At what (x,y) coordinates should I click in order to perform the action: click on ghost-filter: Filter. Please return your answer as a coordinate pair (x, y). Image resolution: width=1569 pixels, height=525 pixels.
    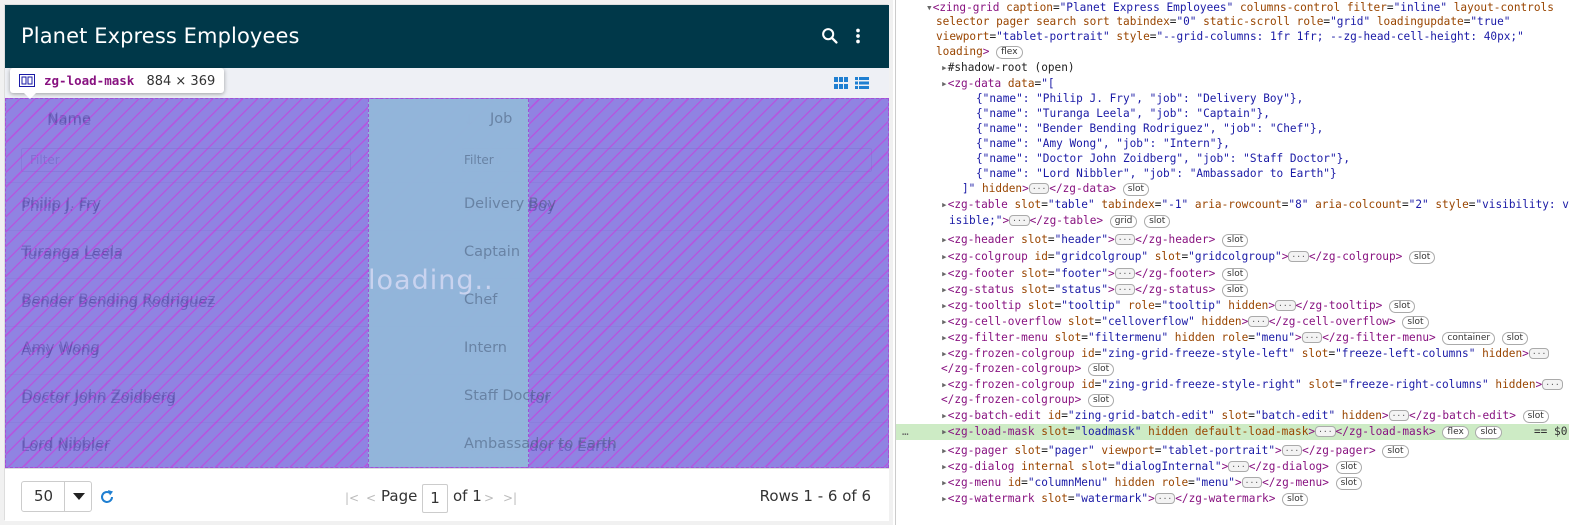
    Looking at the image, I should click on (479, 160).